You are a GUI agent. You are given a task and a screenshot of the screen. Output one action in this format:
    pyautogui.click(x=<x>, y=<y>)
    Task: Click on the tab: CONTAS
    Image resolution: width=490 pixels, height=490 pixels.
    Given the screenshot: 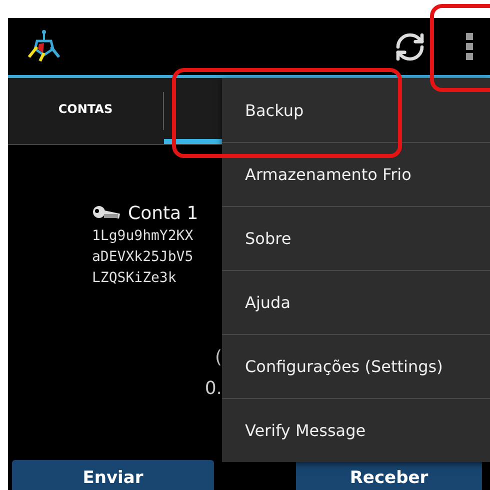 What is the action you would take?
    pyautogui.click(x=85, y=111)
    